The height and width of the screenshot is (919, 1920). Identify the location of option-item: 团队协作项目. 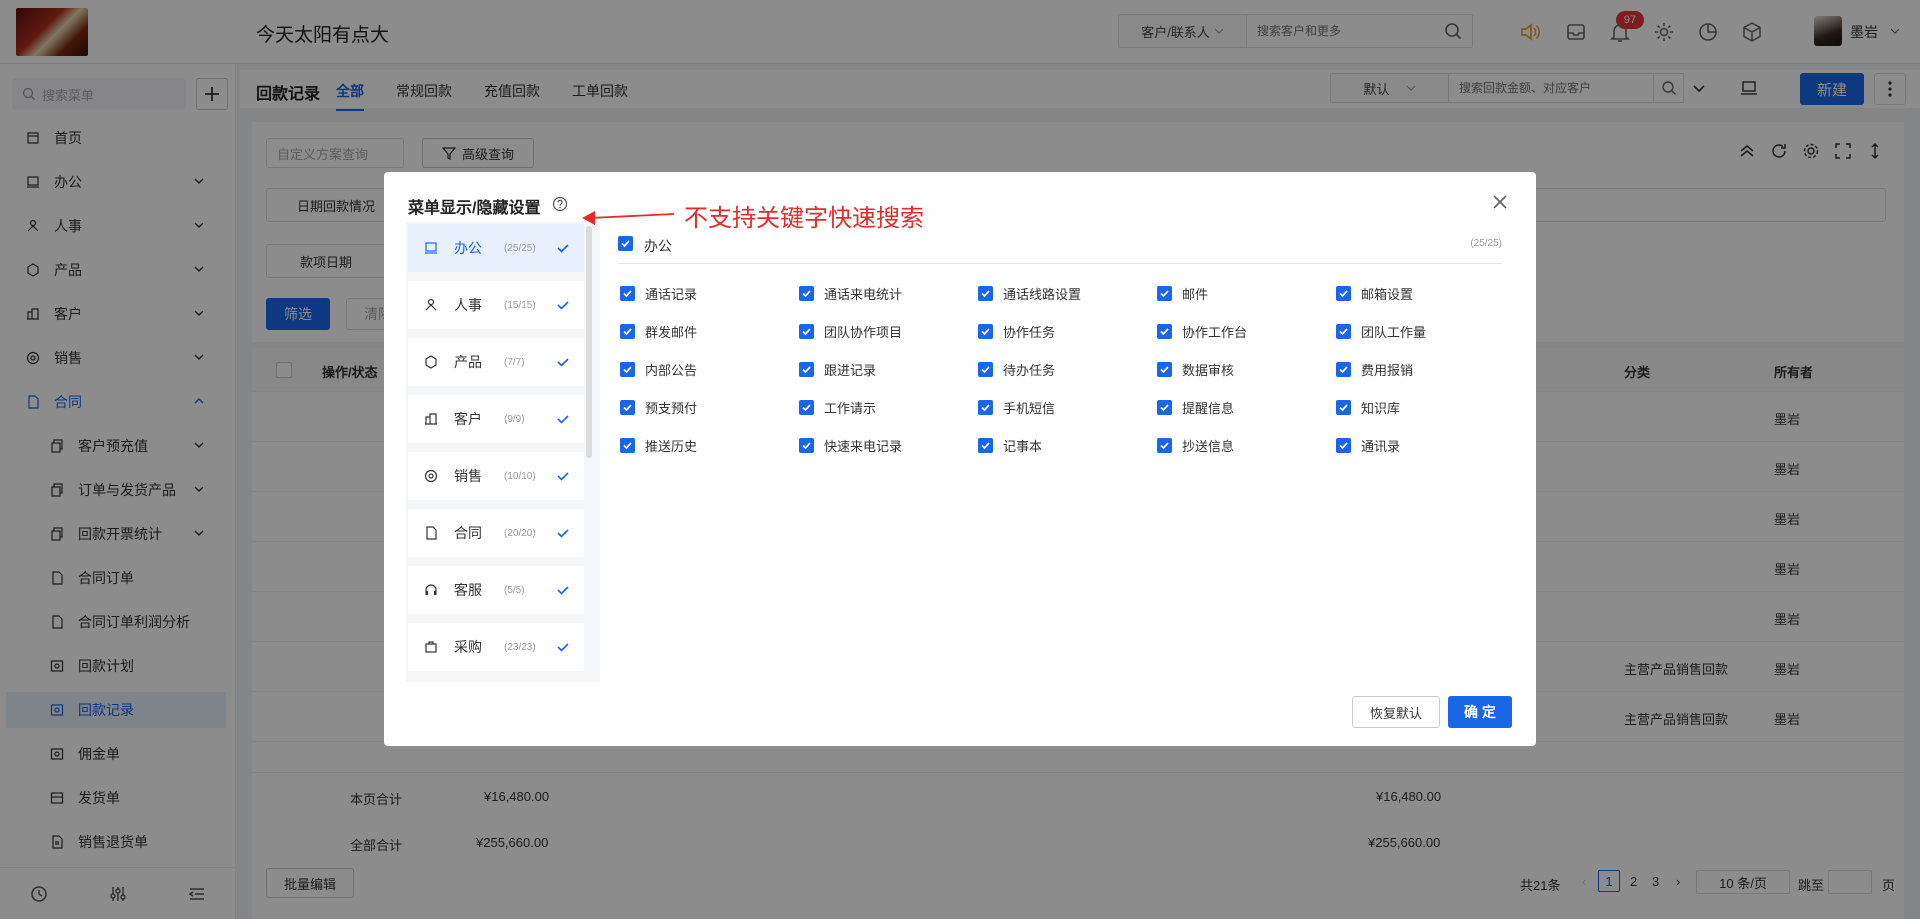
(850, 331).